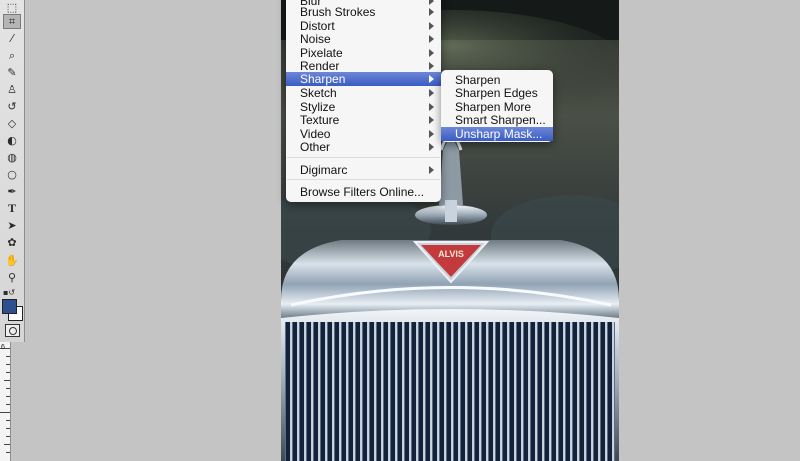 The image size is (800, 461). I want to click on menu-item-noise: Noise, so click(363, 39).